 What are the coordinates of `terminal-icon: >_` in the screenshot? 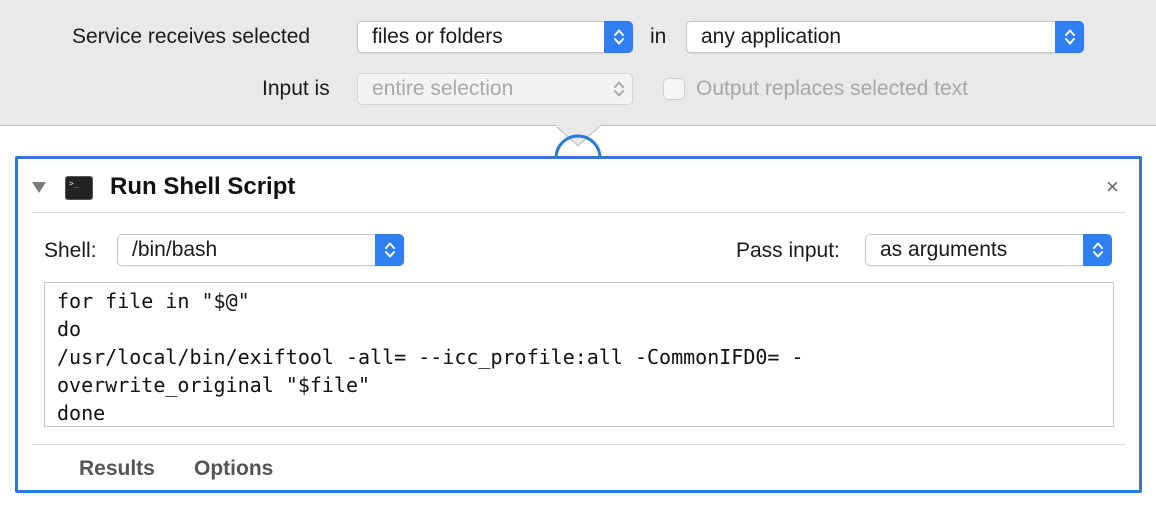 It's located at (79, 188).